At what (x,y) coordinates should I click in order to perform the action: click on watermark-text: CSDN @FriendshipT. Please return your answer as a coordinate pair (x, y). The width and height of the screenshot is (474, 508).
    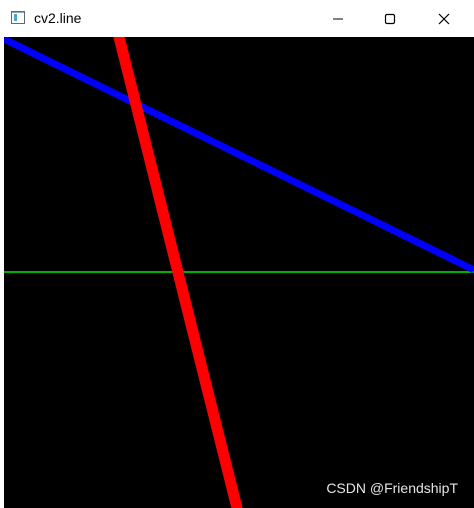
    Looking at the image, I should click on (392, 488).